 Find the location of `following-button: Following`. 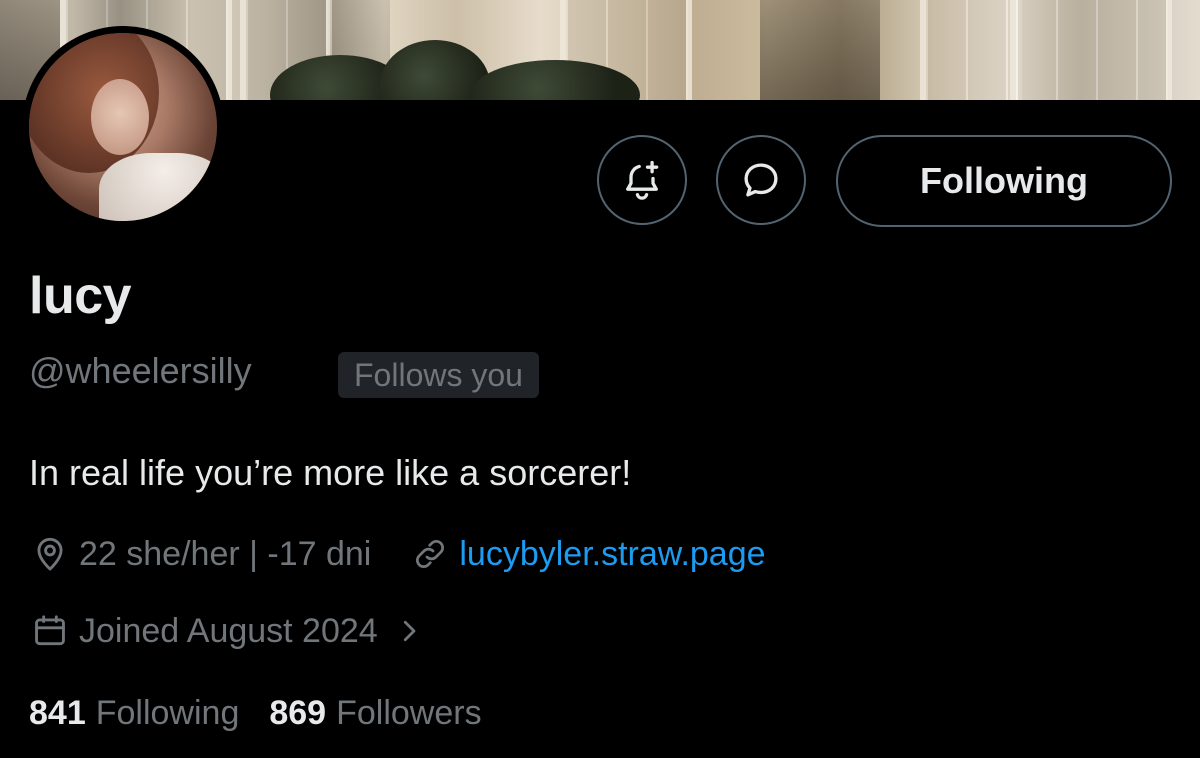

following-button: Following is located at coordinates (1004, 181).